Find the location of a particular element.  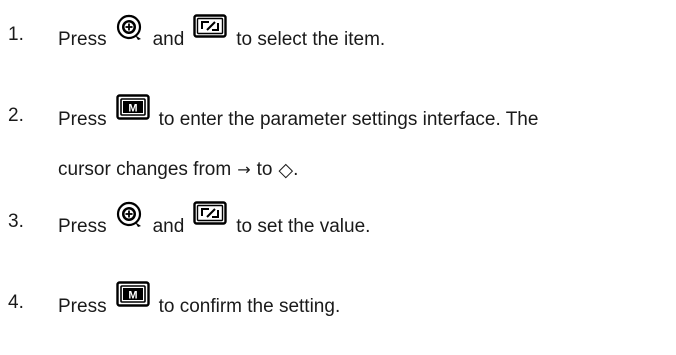

step-number: 3. is located at coordinates (16, 221).